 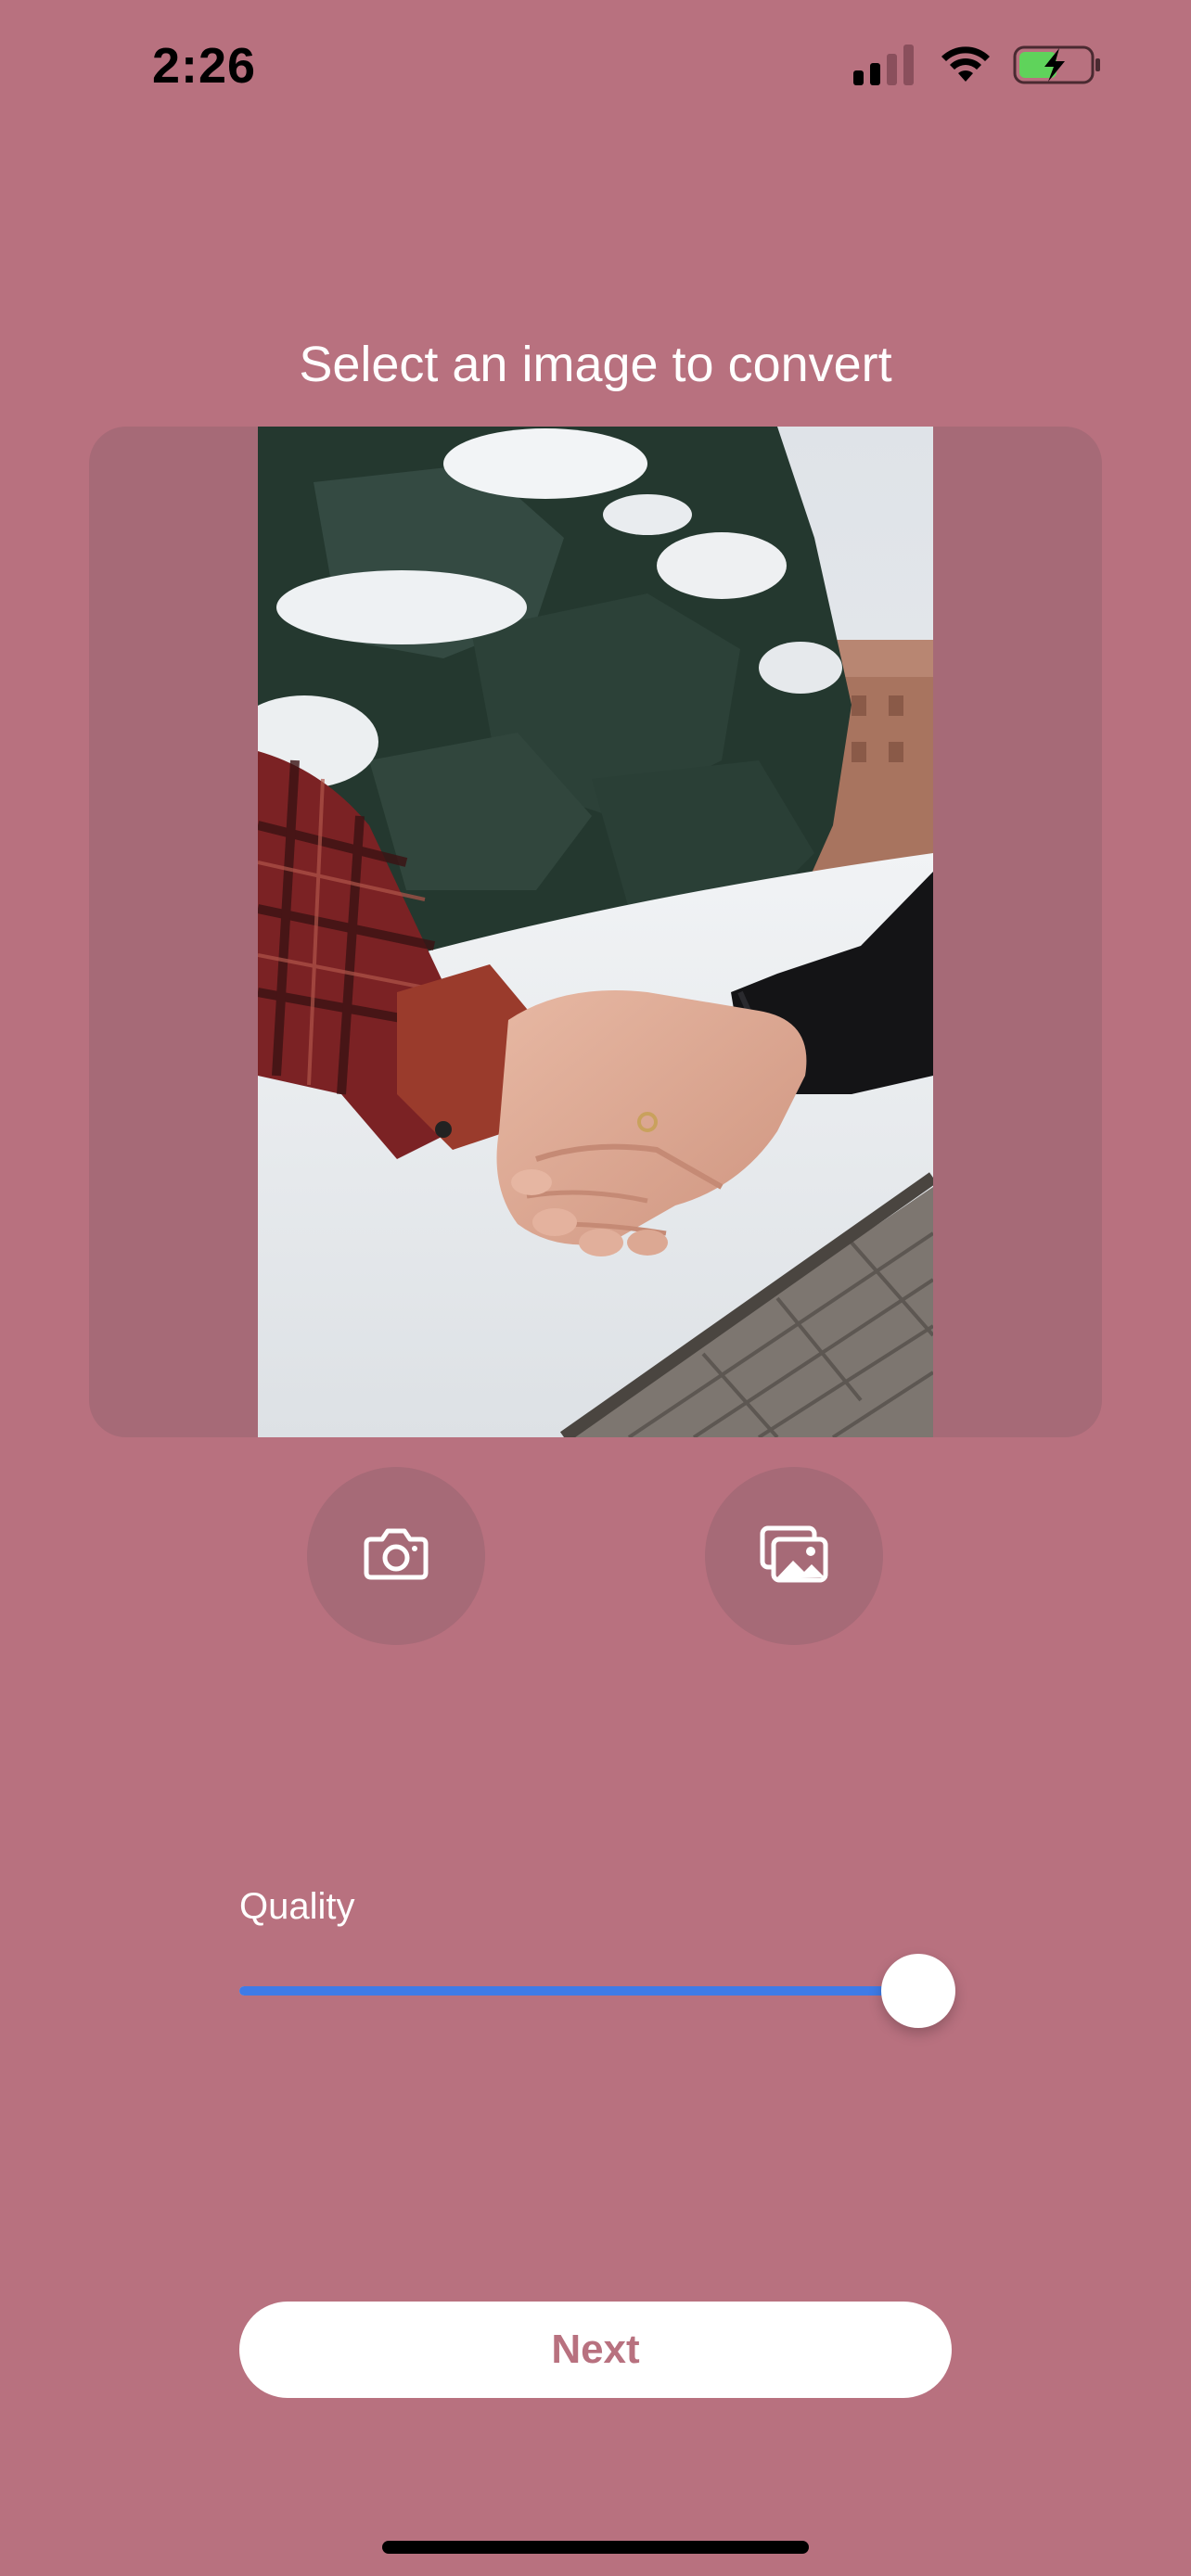 I want to click on next-button: Next, so click(x=595, y=2350).